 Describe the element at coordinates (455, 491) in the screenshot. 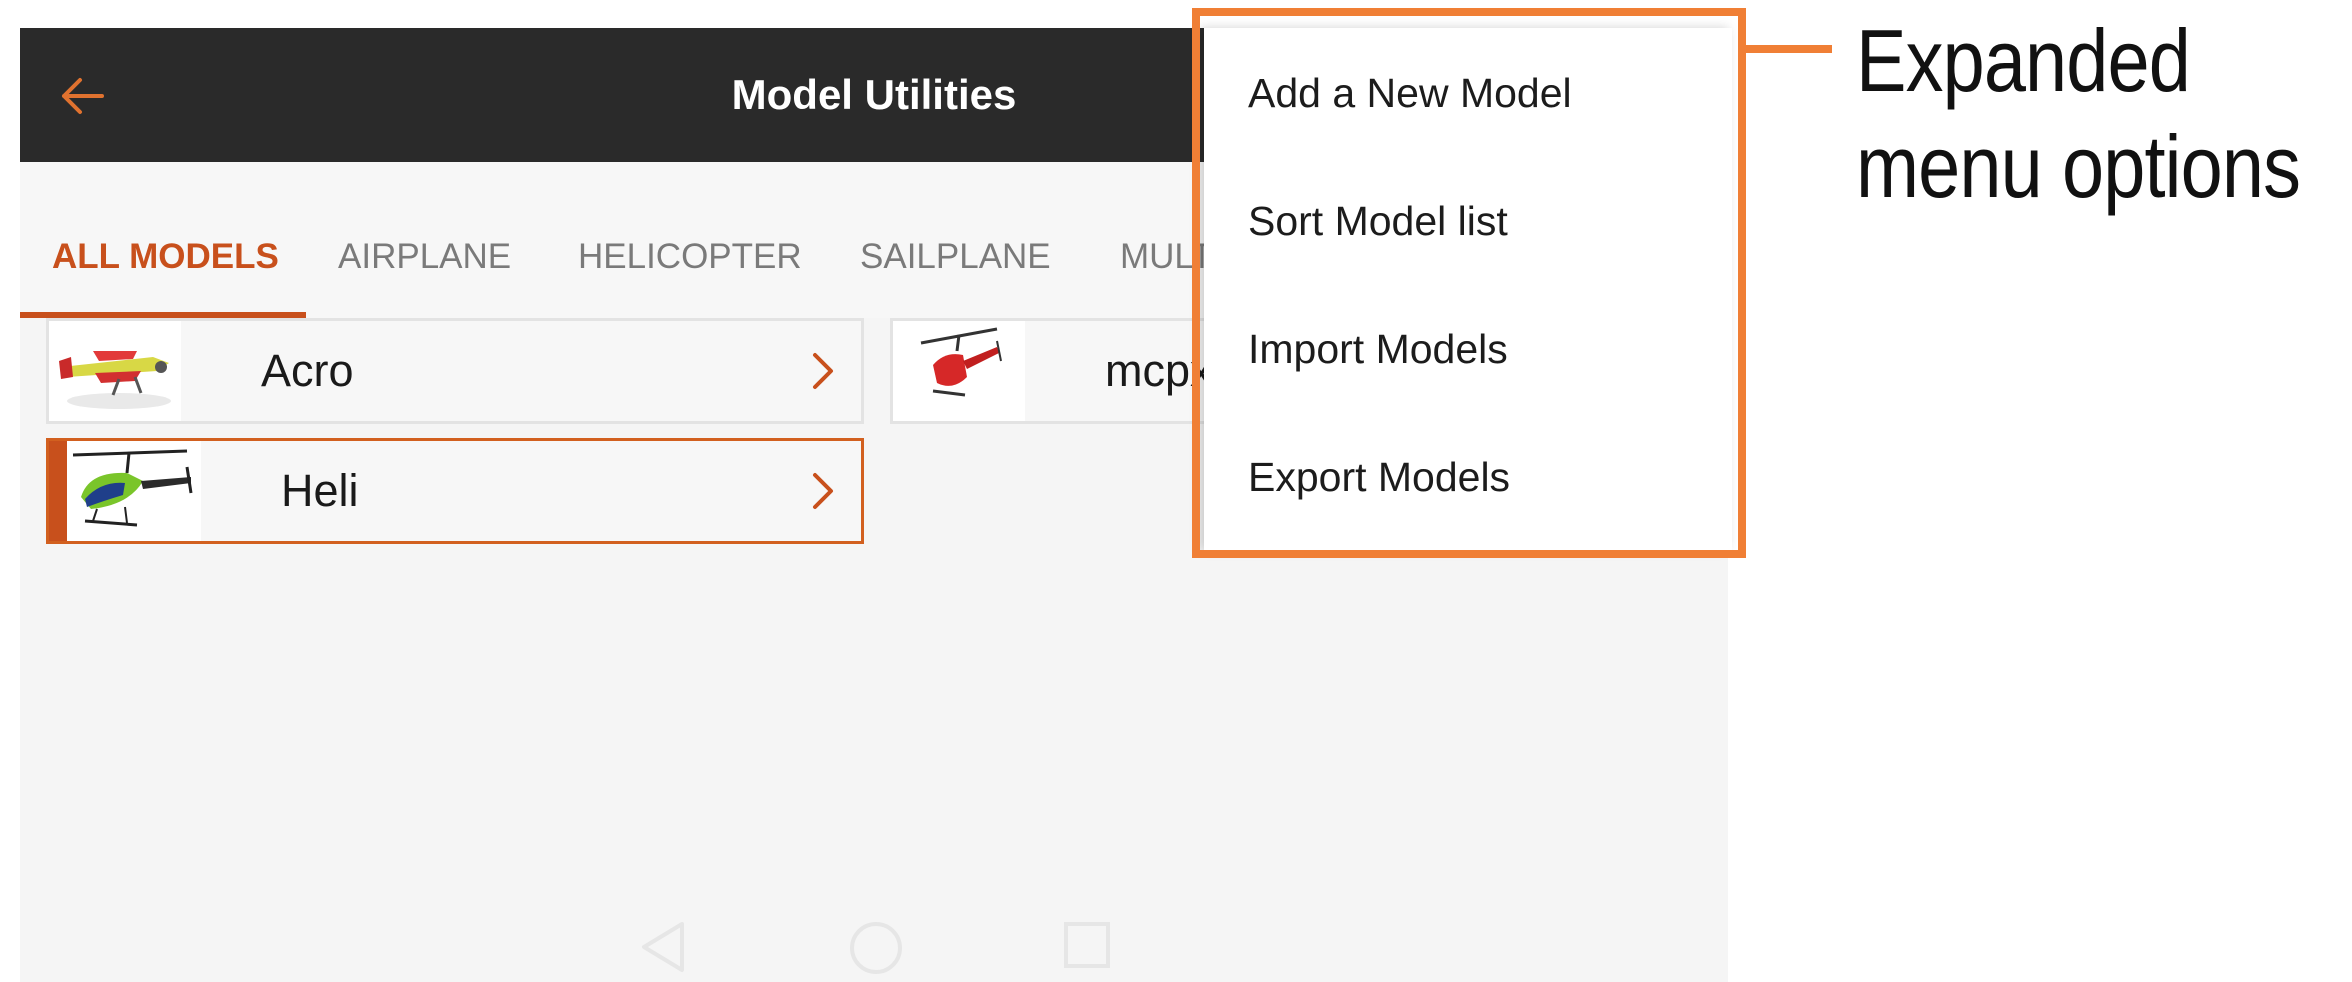

I see `model-card-heli: Heli` at that location.